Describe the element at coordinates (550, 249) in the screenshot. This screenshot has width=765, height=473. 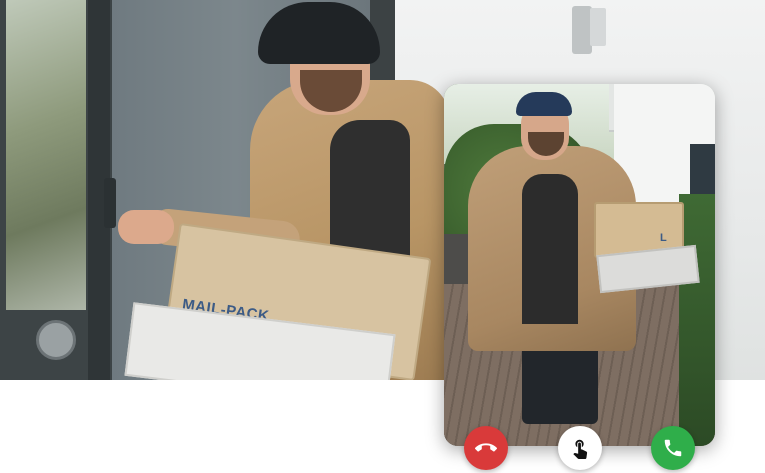
I see `preview-courier-shirt` at that location.